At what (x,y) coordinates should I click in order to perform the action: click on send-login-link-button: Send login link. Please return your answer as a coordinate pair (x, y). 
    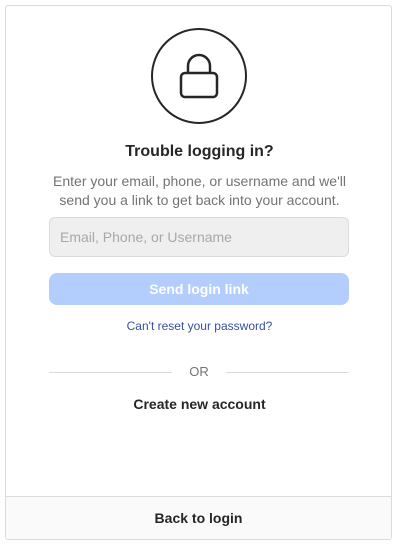
    Looking at the image, I should click on (199, 289).